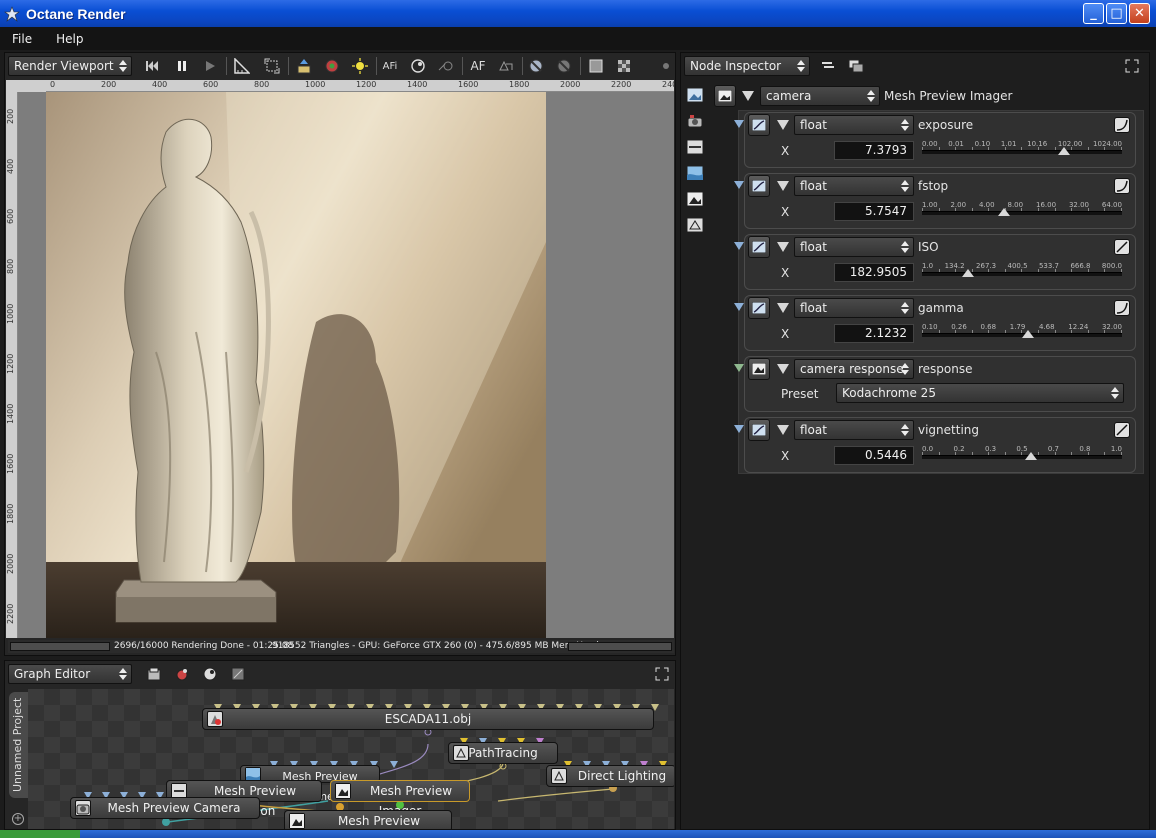  I want to click on preset-selector: Kodachrome 25, so click(980, 393).